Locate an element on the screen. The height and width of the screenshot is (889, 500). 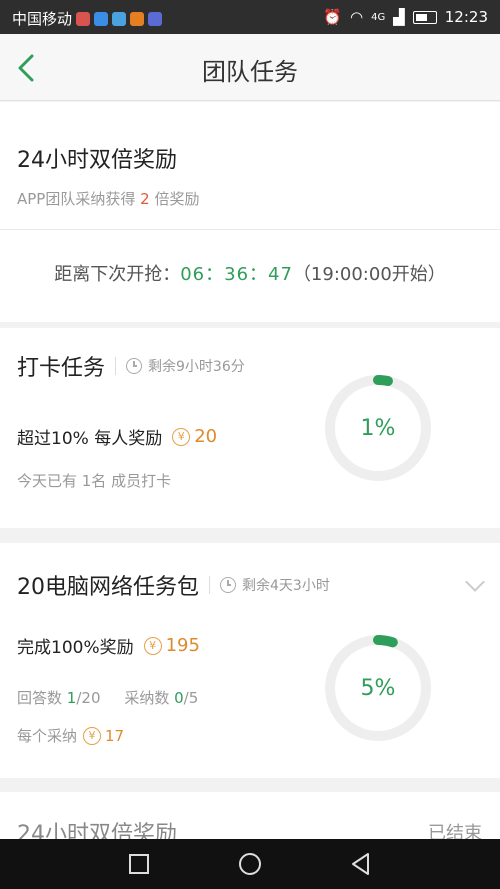
navigation-bar: 团队任务 is located at coordinates (250, 67).